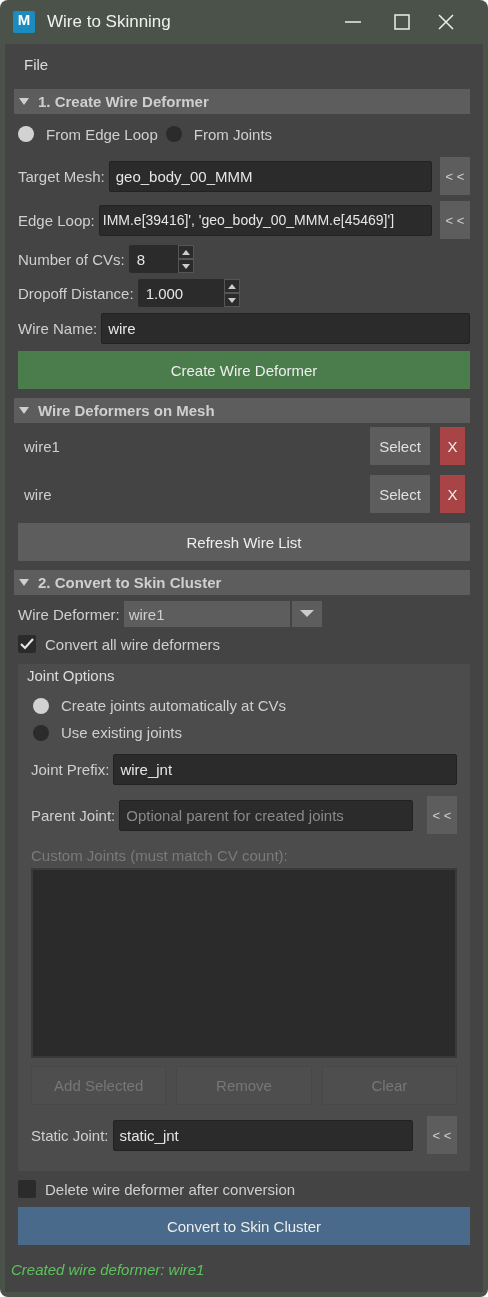 Image resolution: width=488 pixels, height=1297 pixels. Describe the element at coordinates (233, 134) in the screenshot. I see `radio-label: From Joints` at that location.